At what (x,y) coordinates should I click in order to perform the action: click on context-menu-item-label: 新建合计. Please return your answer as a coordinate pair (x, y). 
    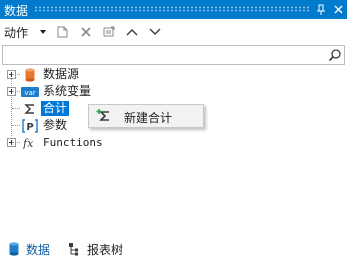
    Looking at the image, I should click on (148, 118).